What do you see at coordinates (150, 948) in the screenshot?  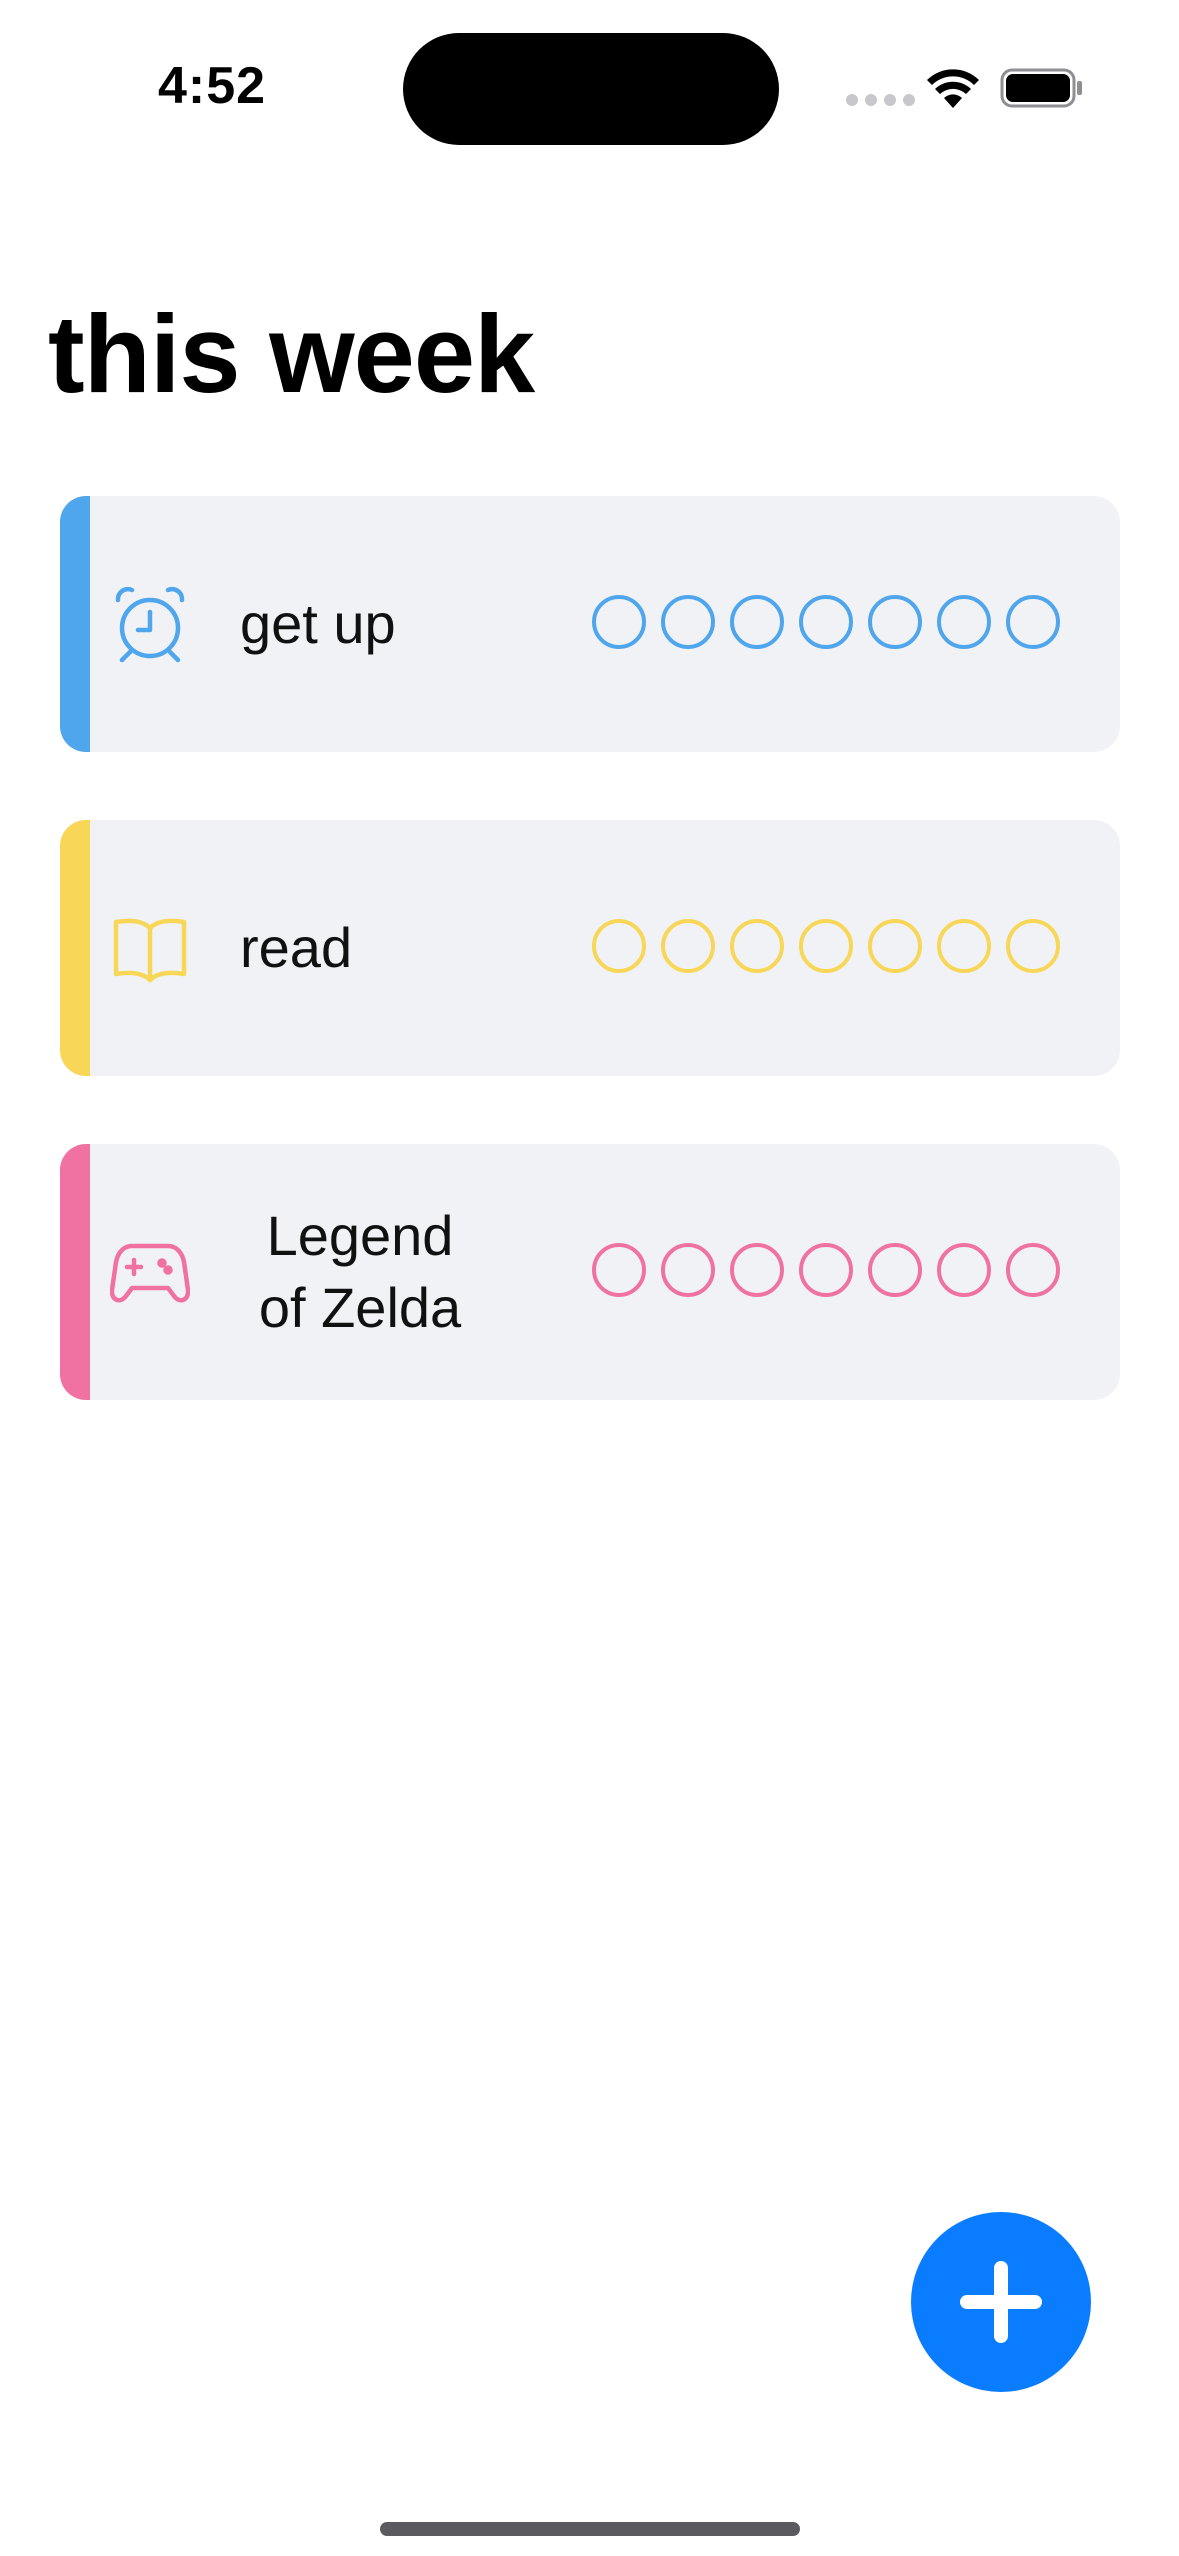 I see `book-icon` at bounding box center [150, 948].